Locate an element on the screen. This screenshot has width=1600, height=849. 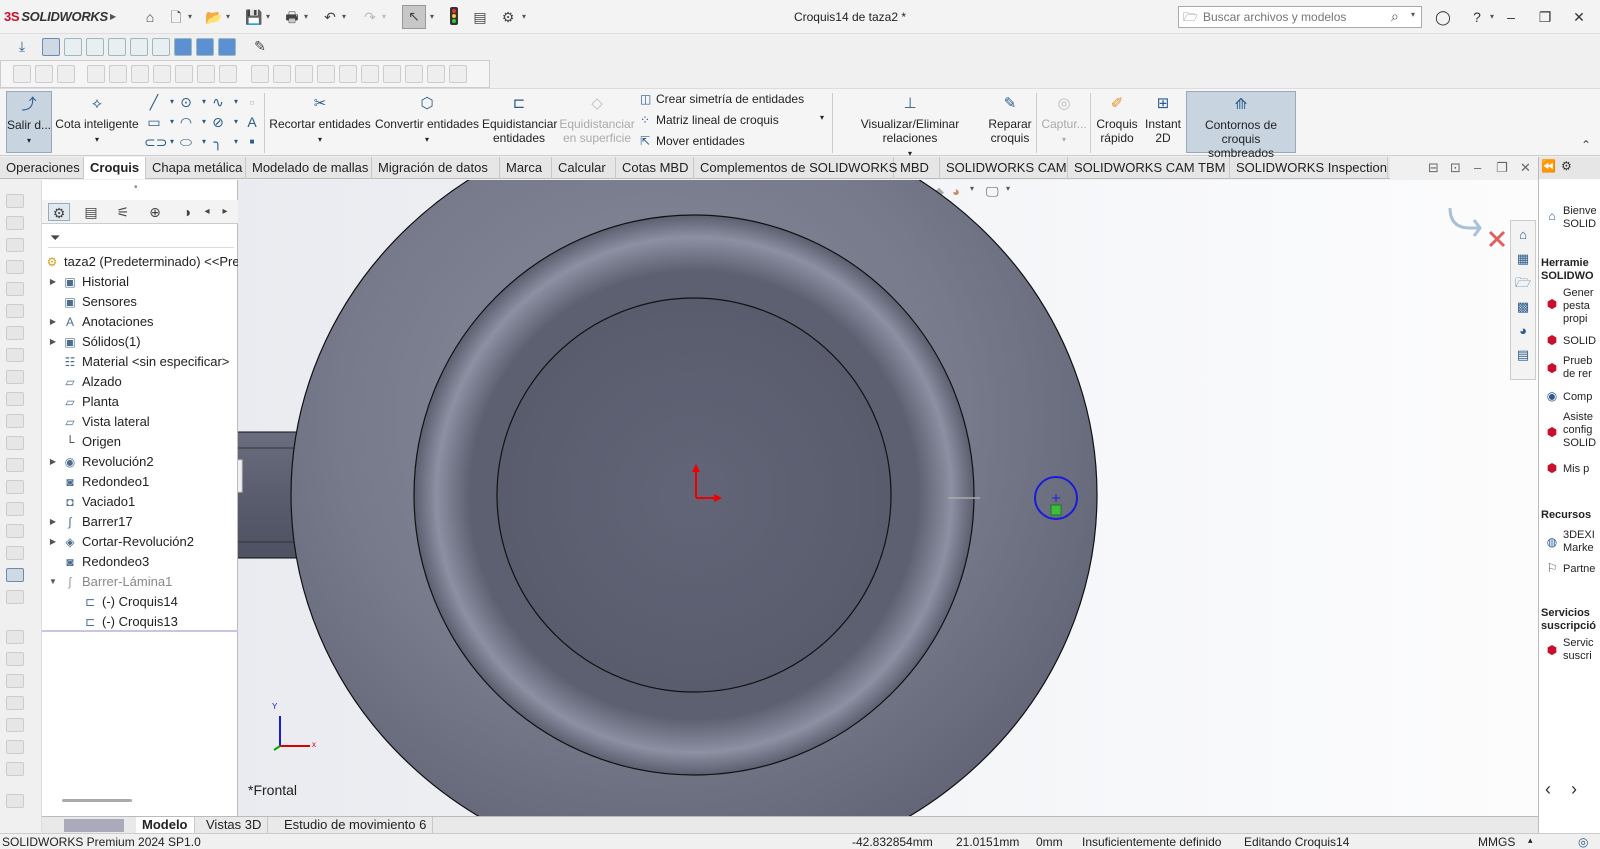
trimetric-view-icon is located at coordinates (205, 47).